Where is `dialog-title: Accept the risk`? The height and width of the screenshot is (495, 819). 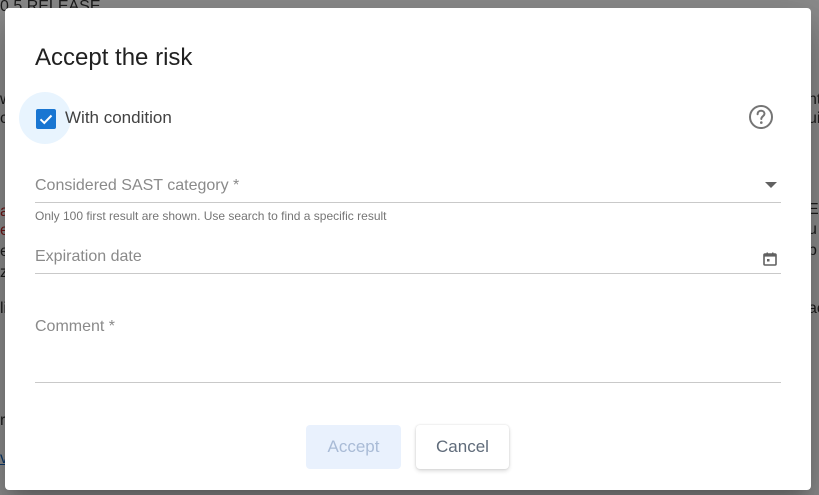
dialog-title: Accept the risk is located at coordinates (114, 57).